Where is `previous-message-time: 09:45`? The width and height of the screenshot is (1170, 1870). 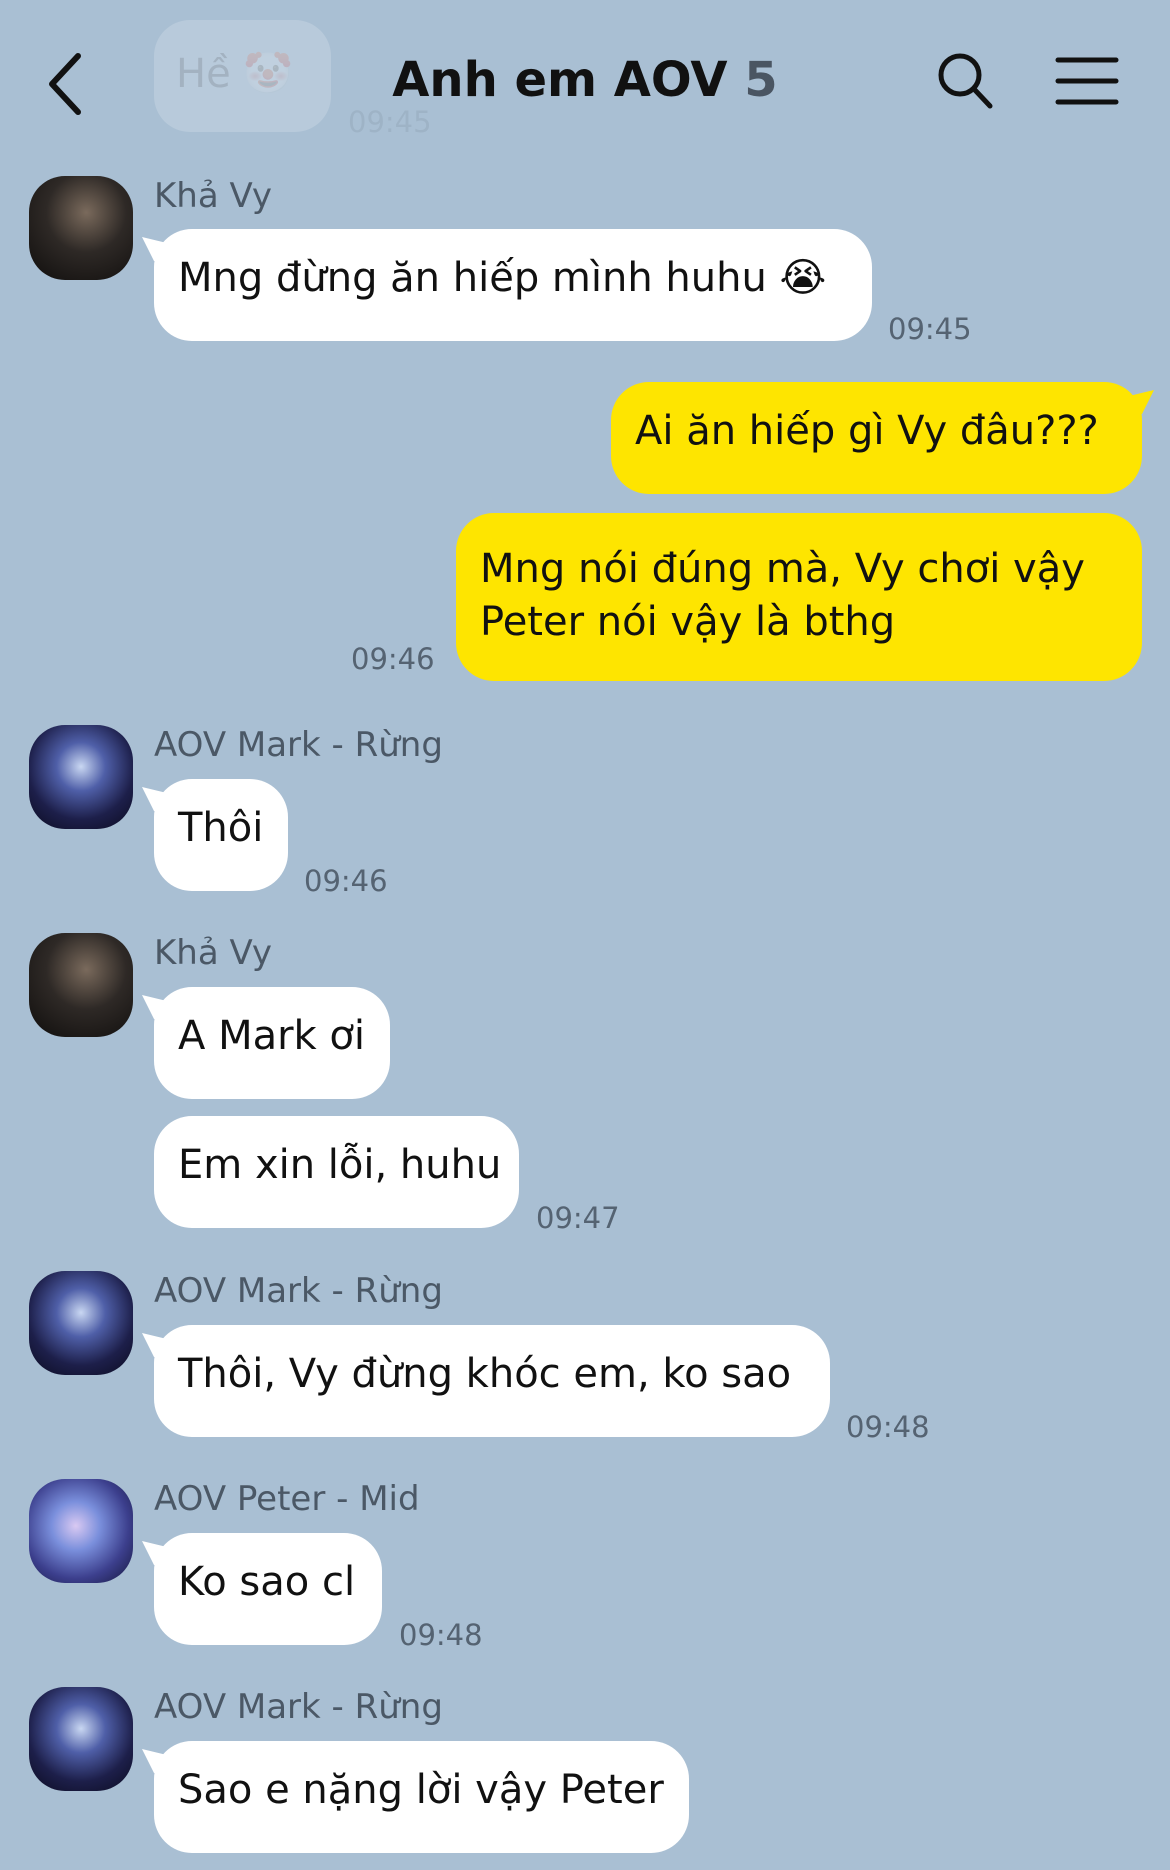
previous-message-time: 09:45 is located at coordinates (390, 122).